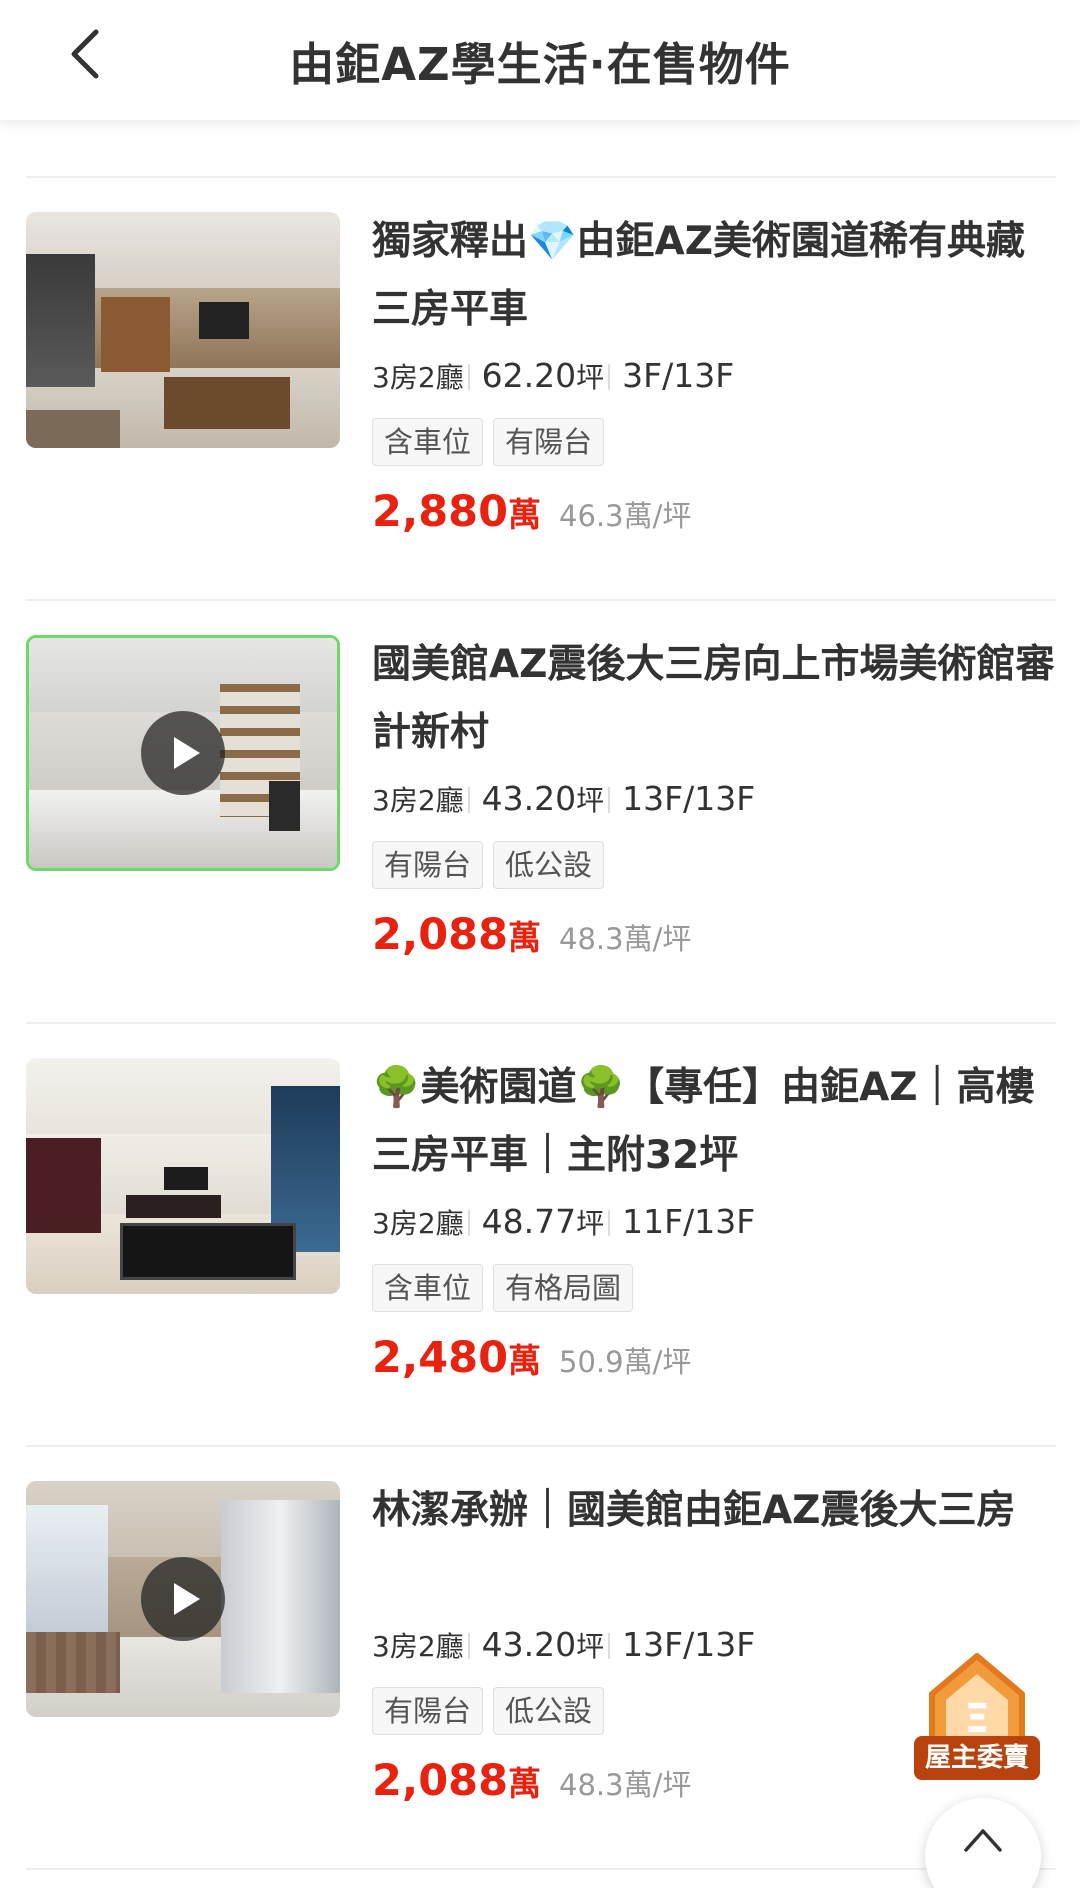 The height and width of the screenshot is (1888, 1080). I want to click on floor-level: 11F/13F, so click(689, 1221).